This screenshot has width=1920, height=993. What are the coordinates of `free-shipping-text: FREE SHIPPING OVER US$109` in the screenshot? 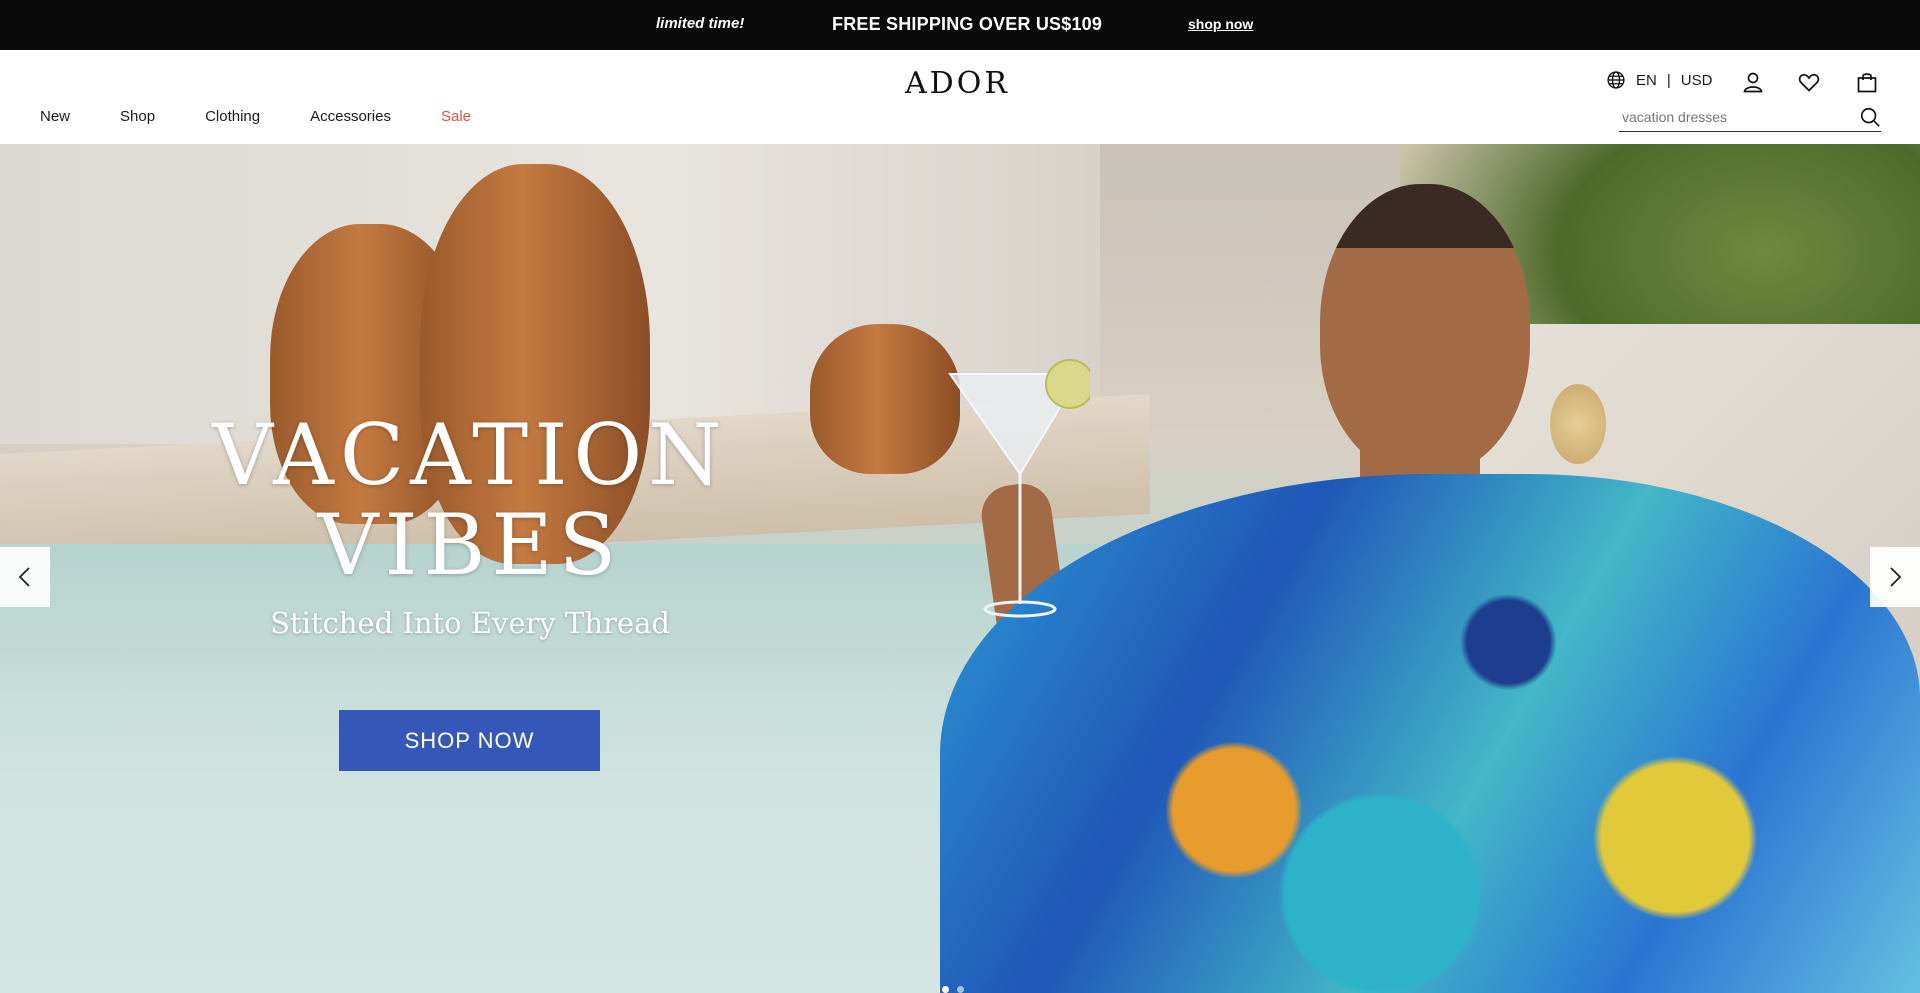 It's located at (967, 24).